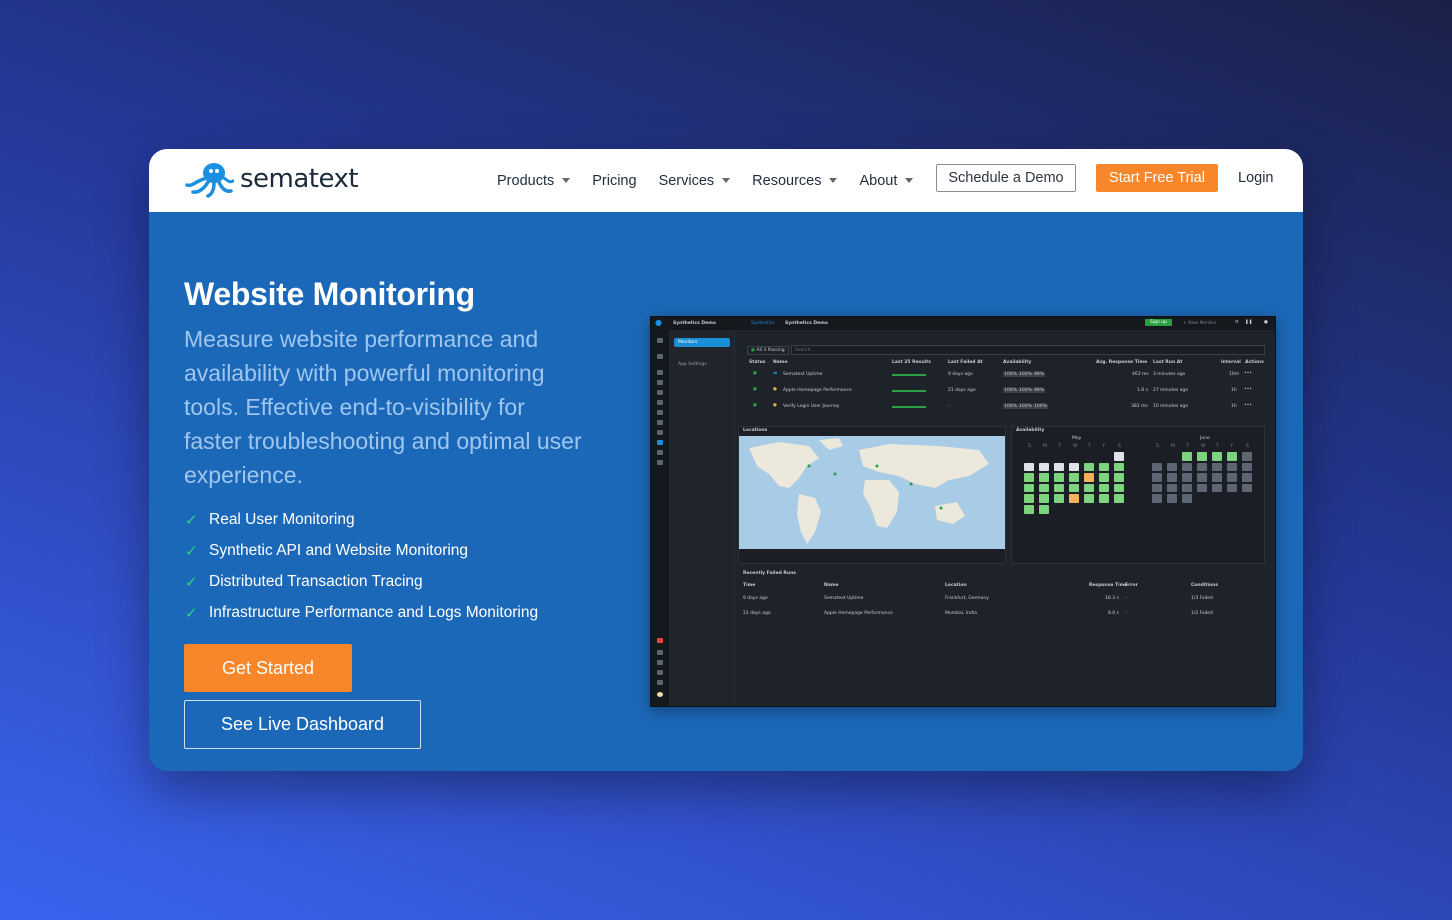  I want to click on filter-all-passing: ● All 3 Passing, so click(768, 350).